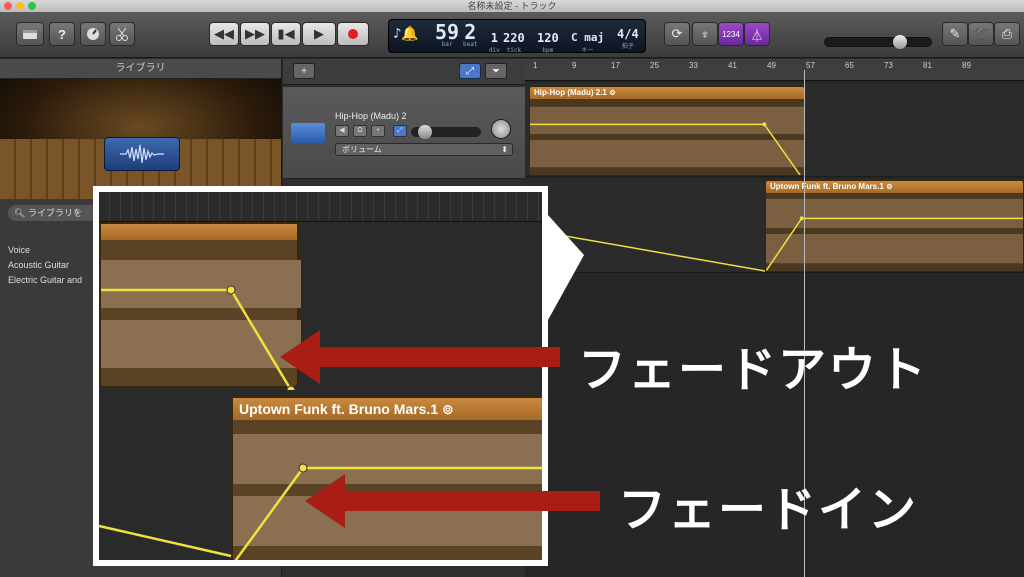 The image size is (1024, 577). Describe the element at coordinates (693, 65) in the screenshot. I see `ruler-tick: 33` at that location.